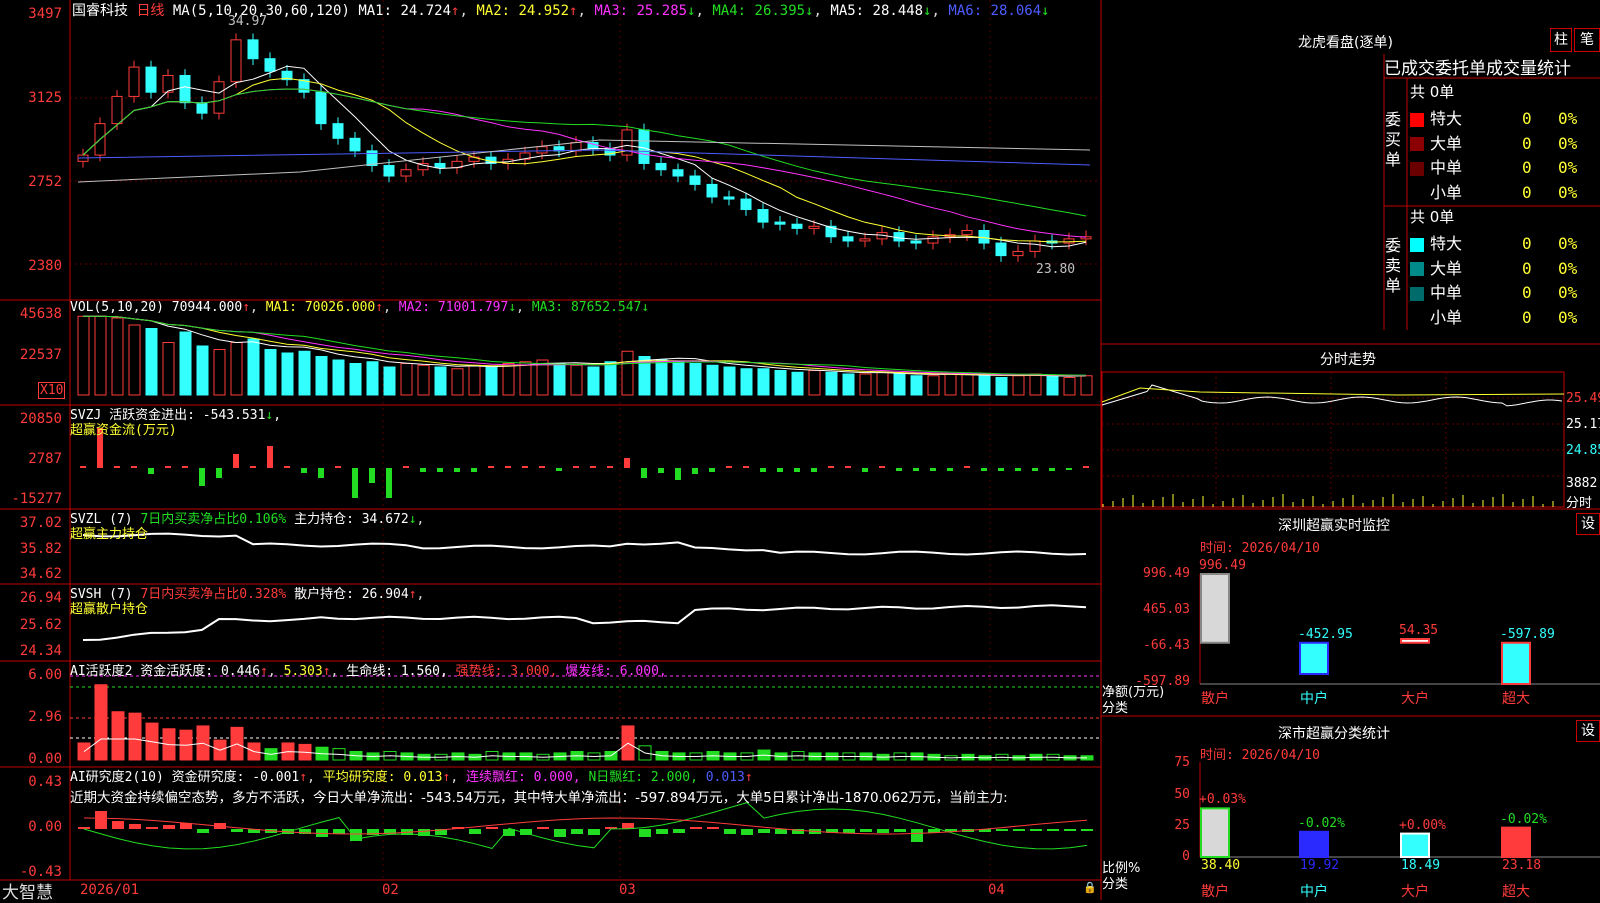  What do you see at coordinates (1415, 845) in the screenshot?
I see `category-bar` at bounding box center [1415, 845].